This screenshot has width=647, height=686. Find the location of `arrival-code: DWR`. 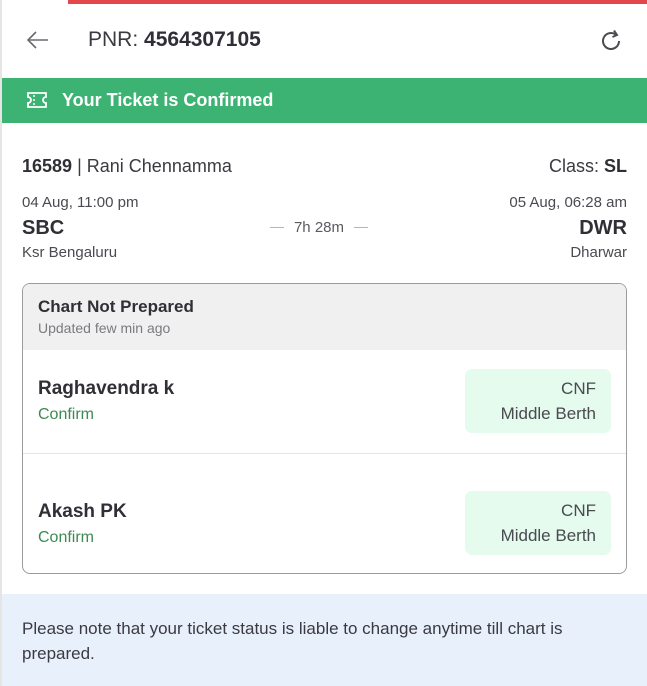

arrival-code: DWR is located at coordinates (603, 228).